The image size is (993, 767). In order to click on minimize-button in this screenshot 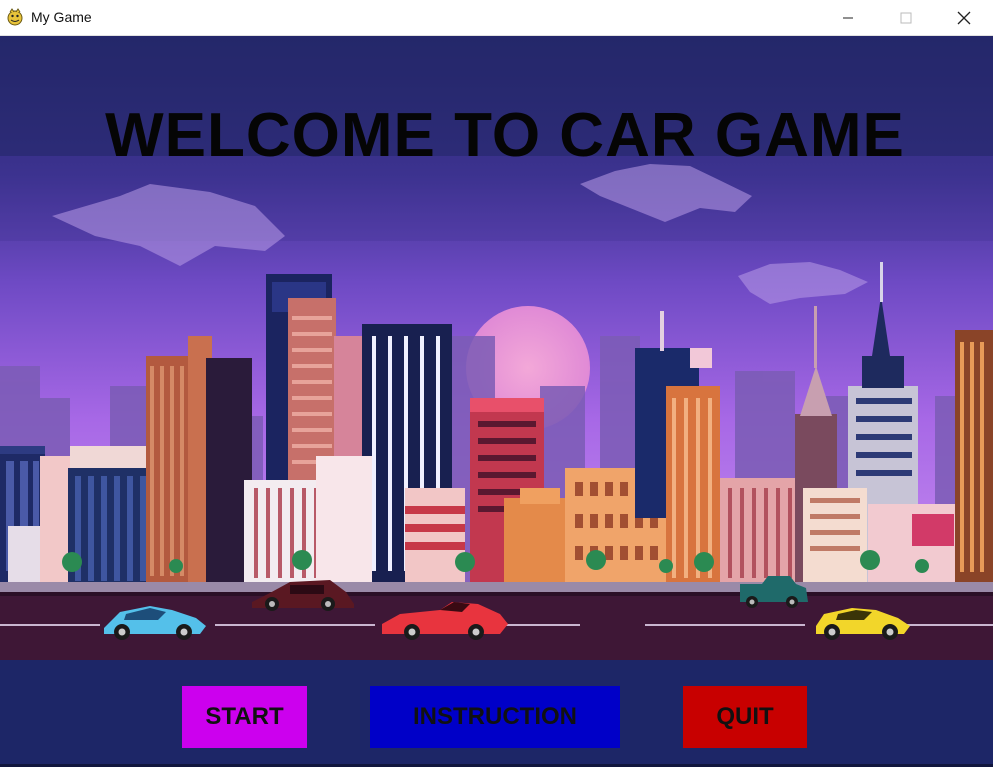, I will do `click(848, 17)`.